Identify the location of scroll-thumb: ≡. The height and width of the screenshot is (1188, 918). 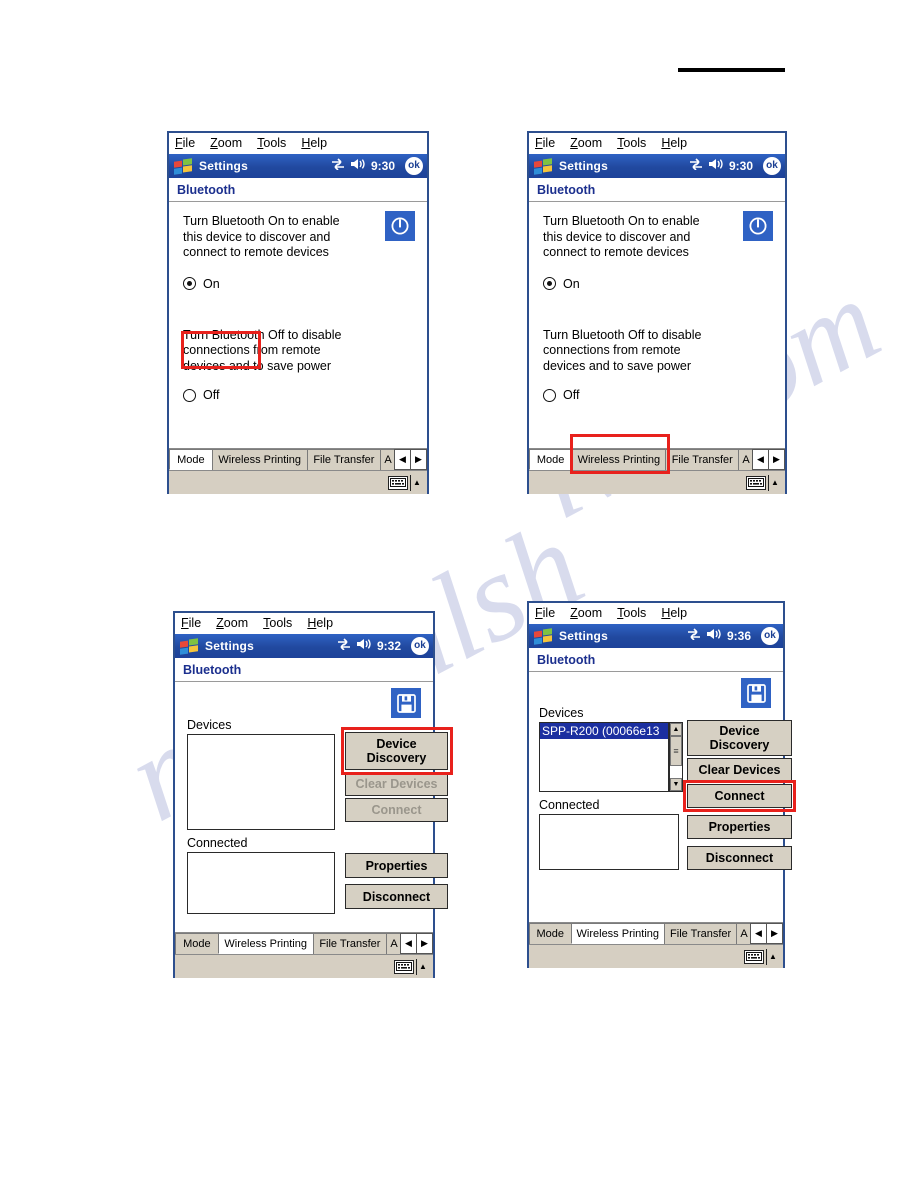
(676, 751).